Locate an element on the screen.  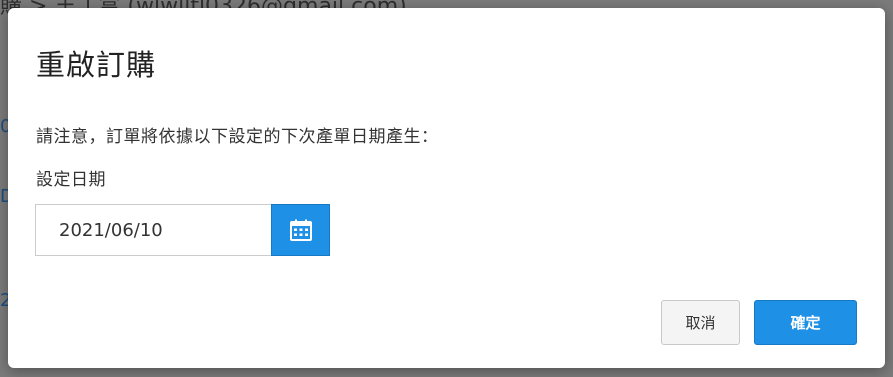
dialog-notice-text: 請注意，訂單將依據以下設定的下次產單日期產生： is located at coordinates (237, 137).